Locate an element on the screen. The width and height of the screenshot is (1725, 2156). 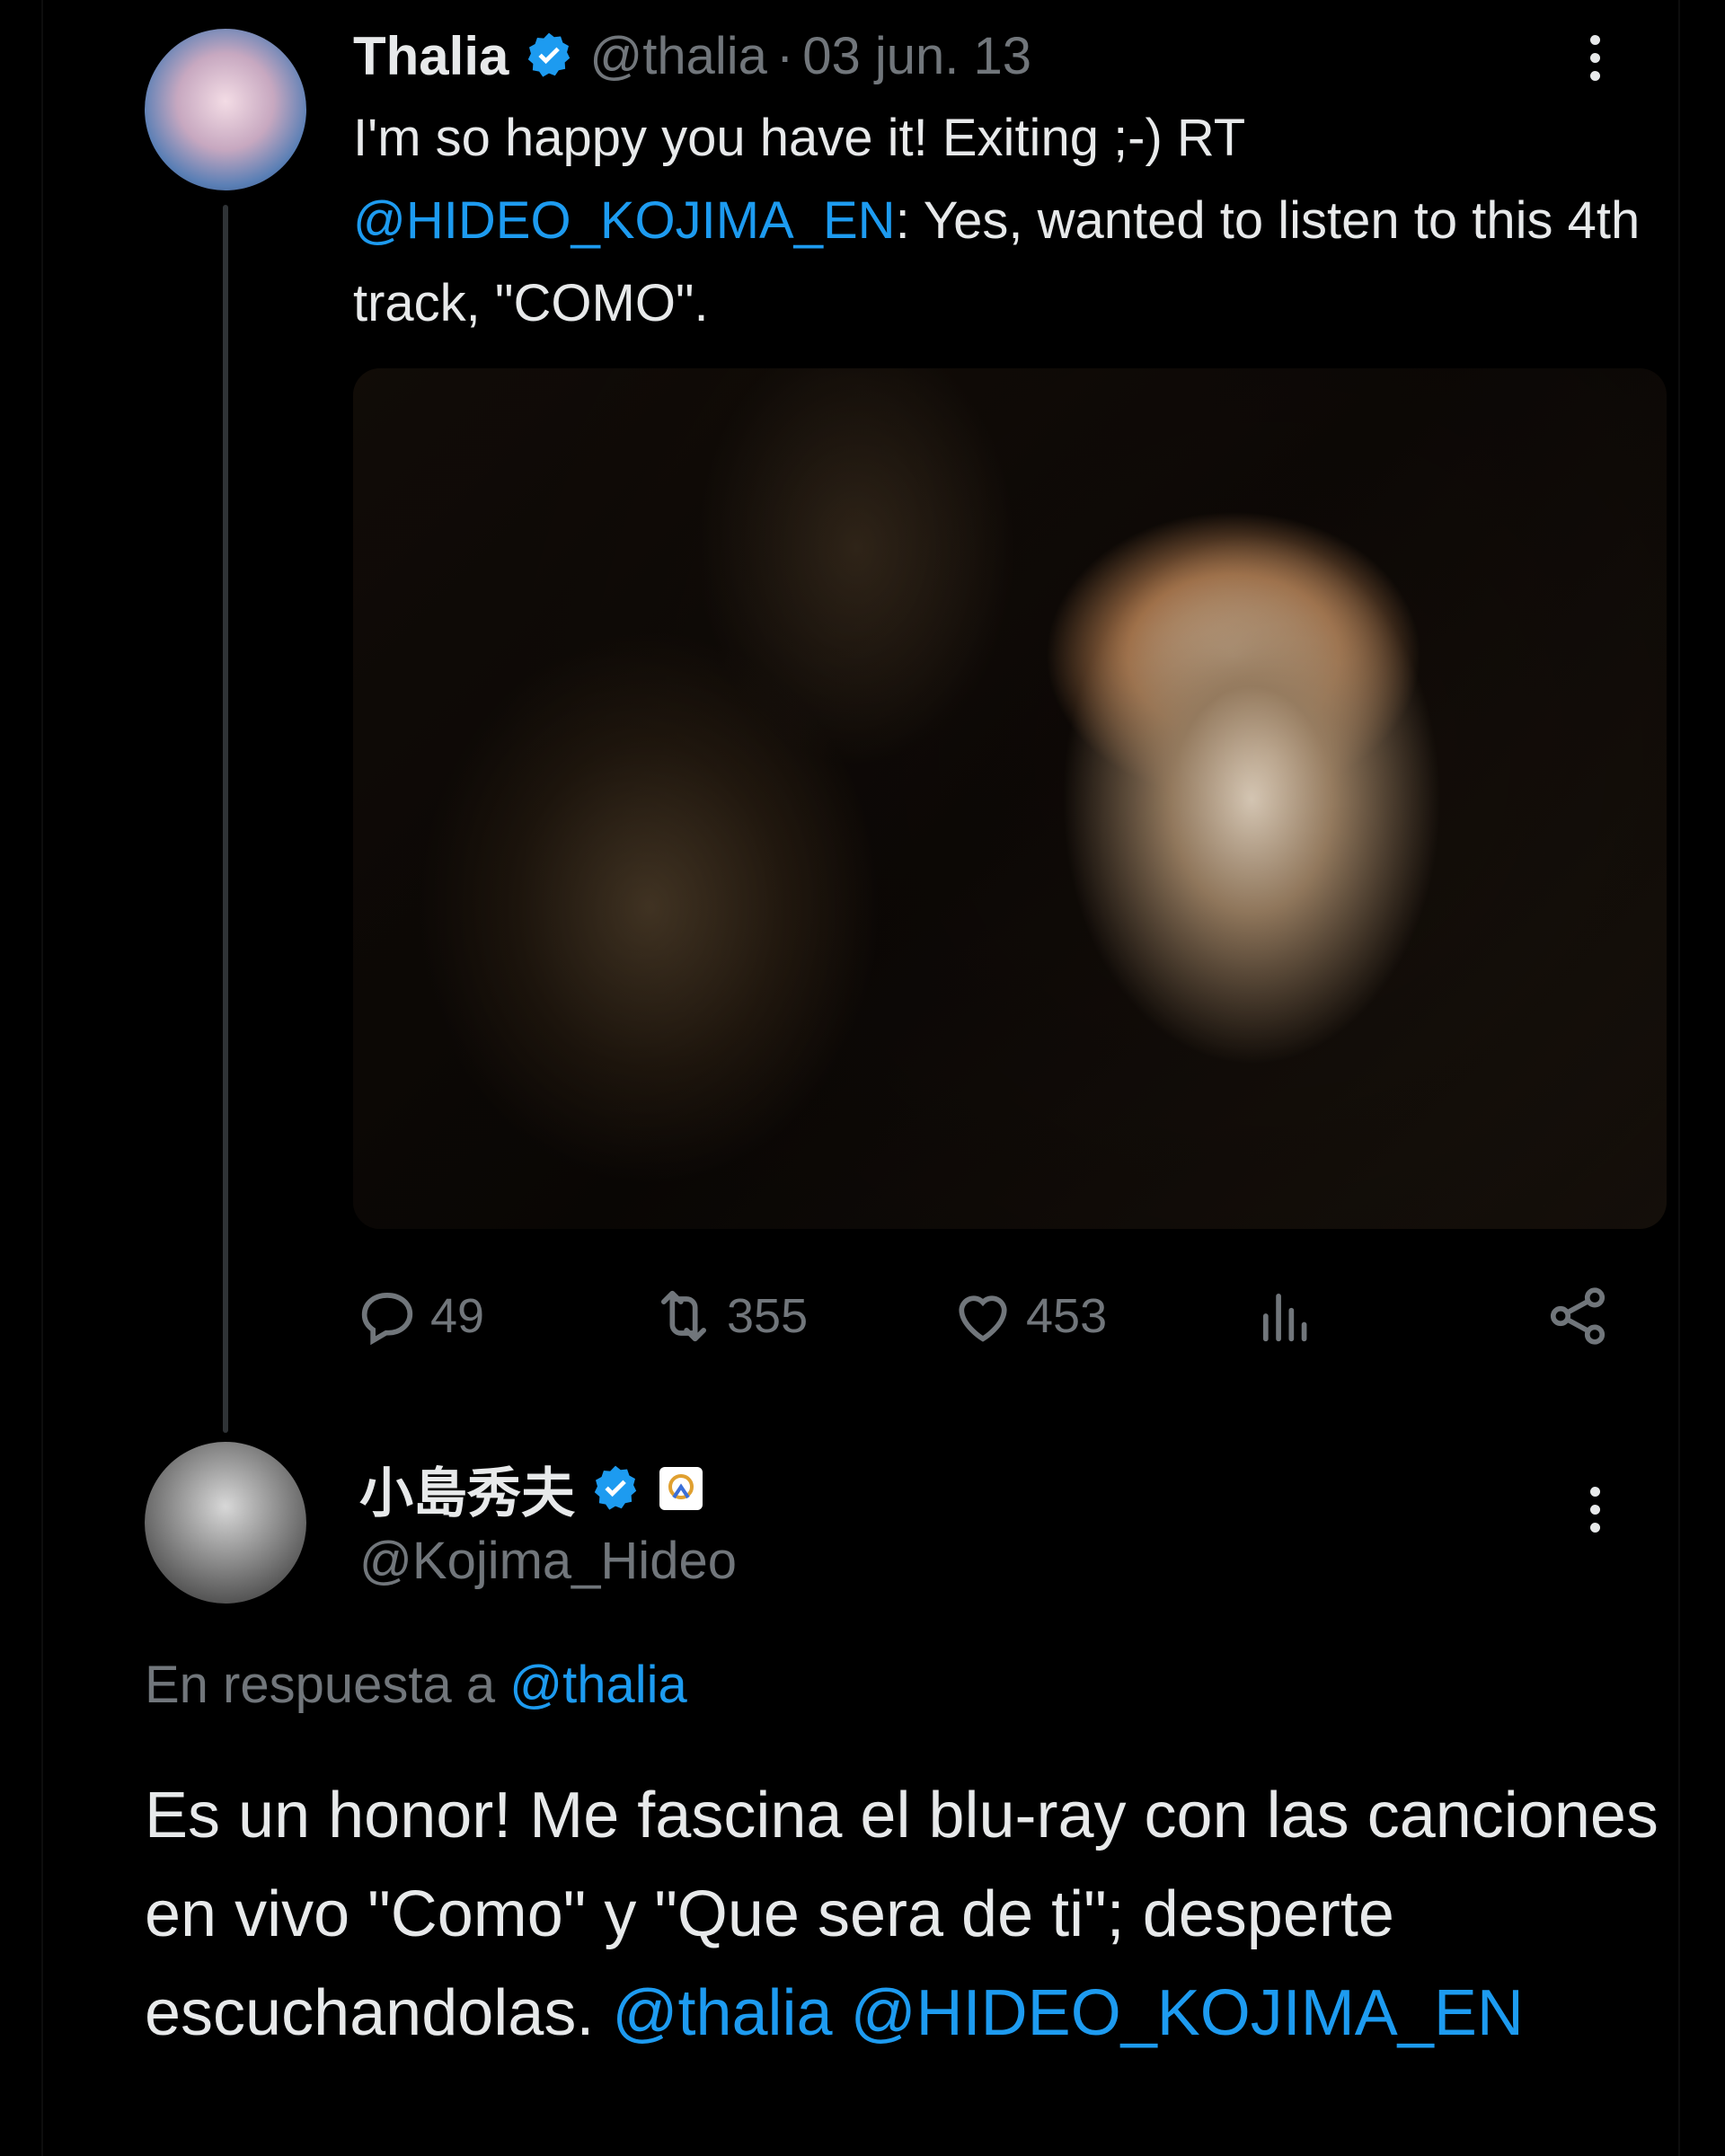
views-icon is located at coordinates (1285, 1317).